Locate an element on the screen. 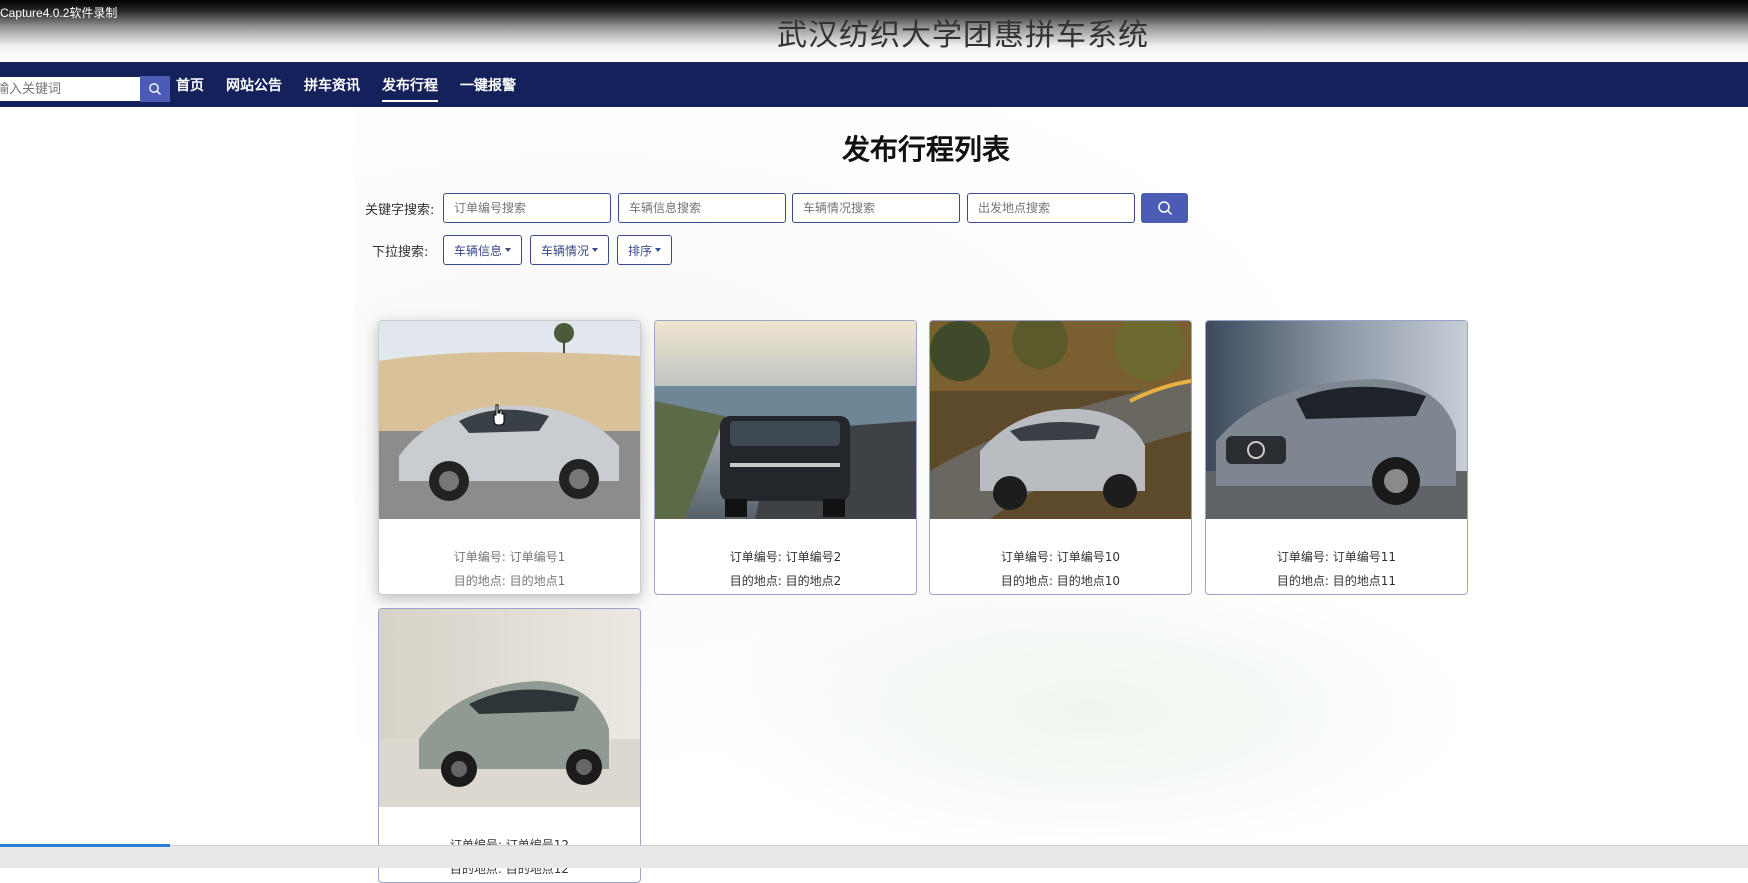  trip-card: 订单编号: 订单编号1 目的地点: 目的地点1 is located at coordinates (509, 457).